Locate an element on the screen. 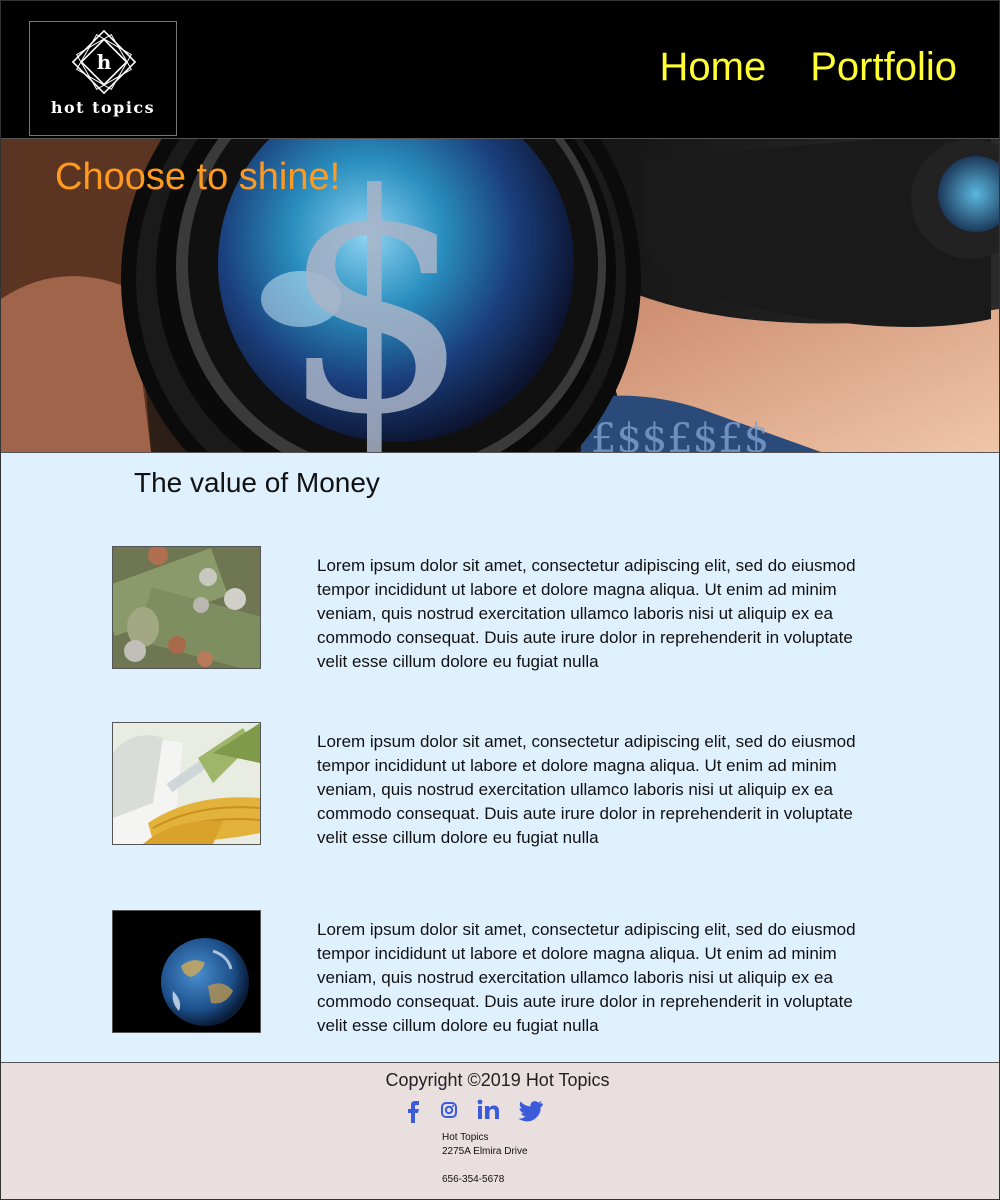 Image resolution: width=1000 pixels, height=1200 pixels. section-heading: The value of Money is located at coordinates (257, 482).